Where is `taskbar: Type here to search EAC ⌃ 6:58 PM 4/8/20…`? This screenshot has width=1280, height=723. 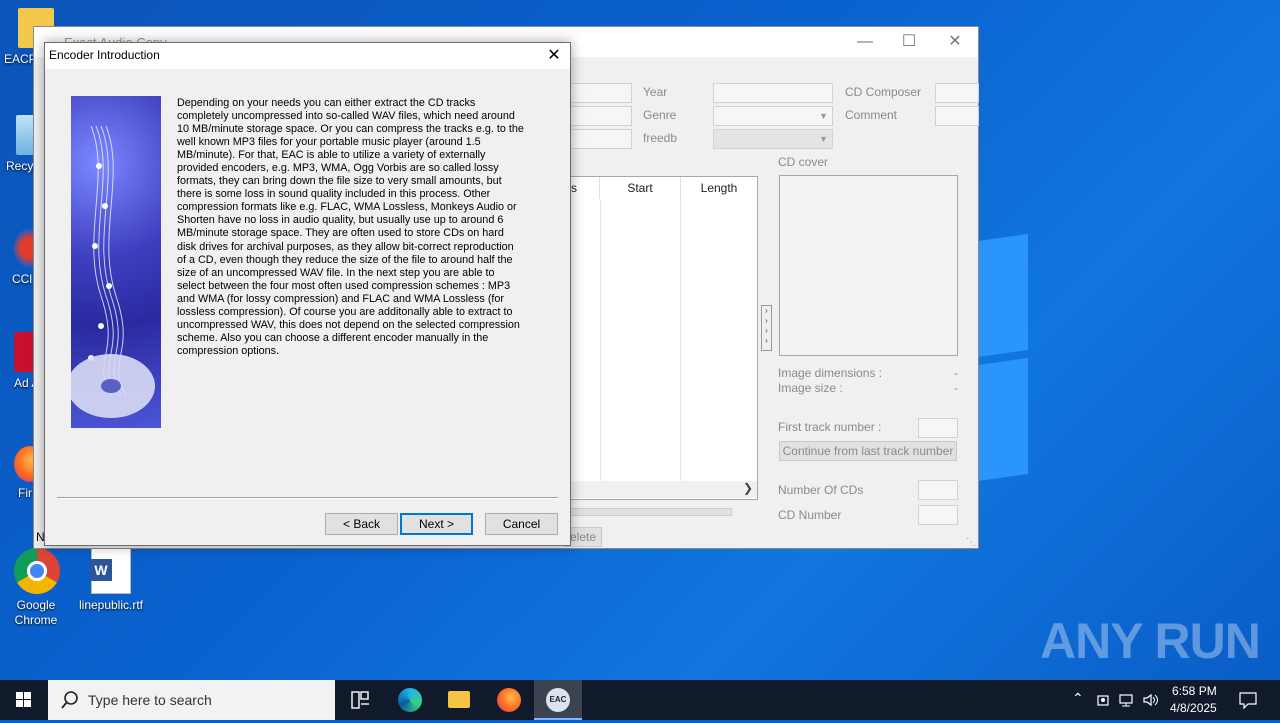
taskbar: Type here to search EAC ⌃ 6:58 PM 4/8/20… is located at coordinates (640, 700).